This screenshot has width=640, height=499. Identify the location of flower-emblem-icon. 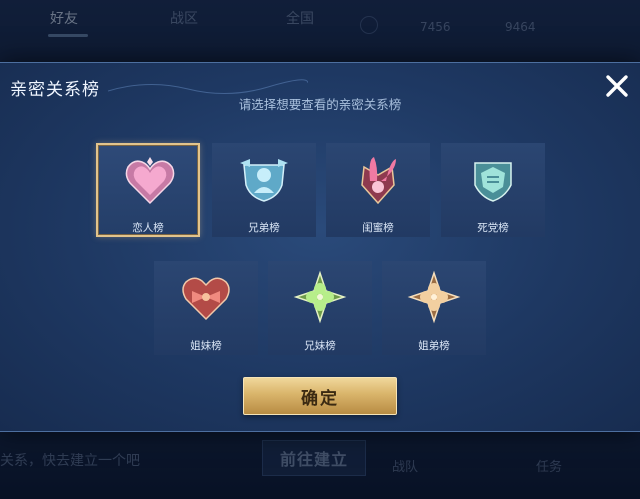
(434, 297).